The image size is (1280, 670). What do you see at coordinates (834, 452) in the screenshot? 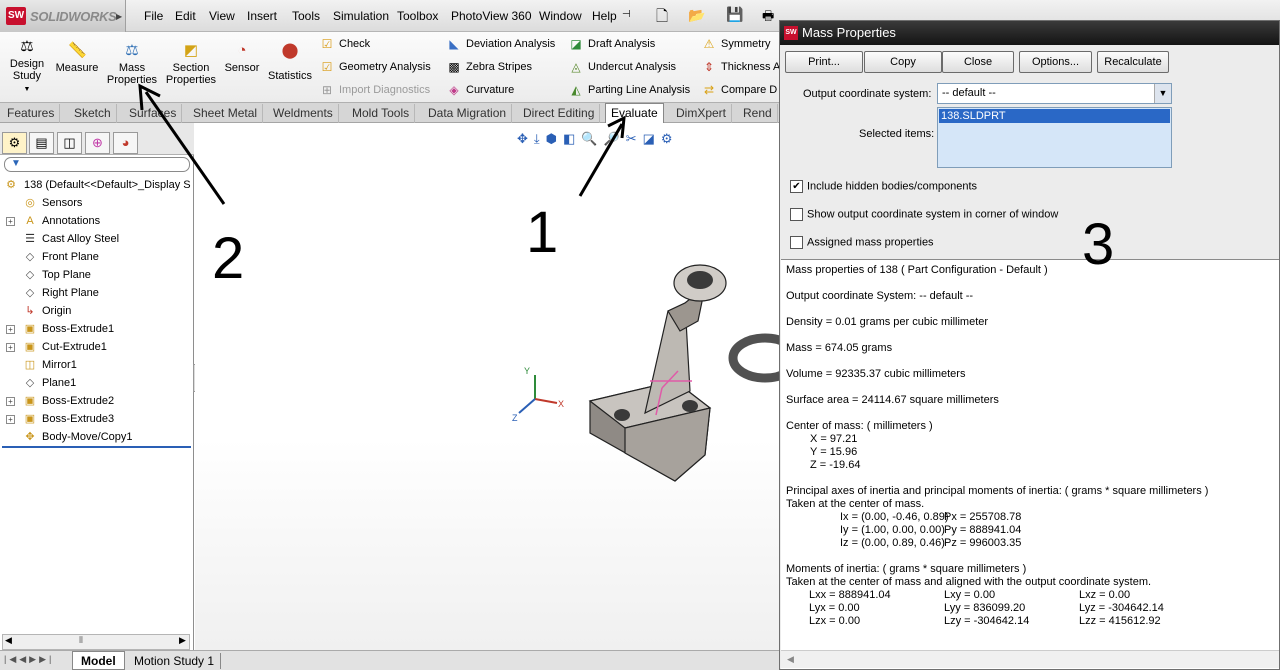
I see `results-com-y: Y = 15.96` at bounding box center [834, 452].